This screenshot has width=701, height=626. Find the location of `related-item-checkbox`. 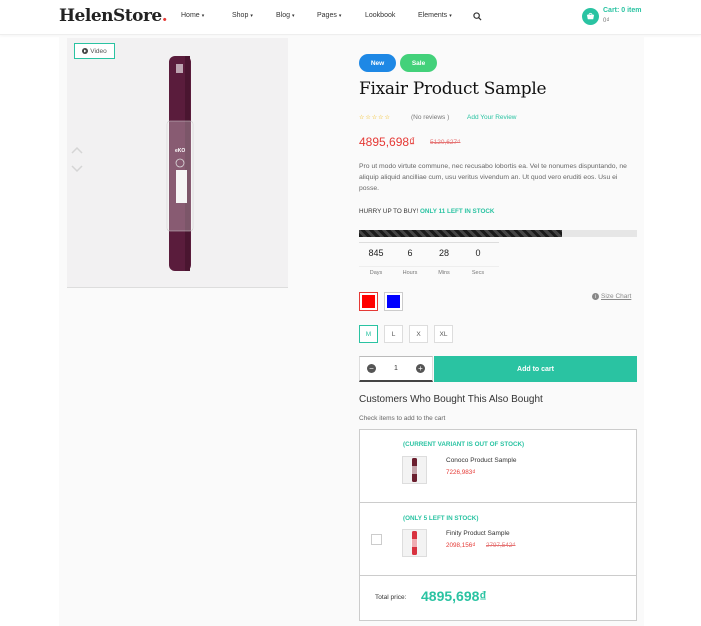

related-item-checkbox is located at coordinates (376, 539).